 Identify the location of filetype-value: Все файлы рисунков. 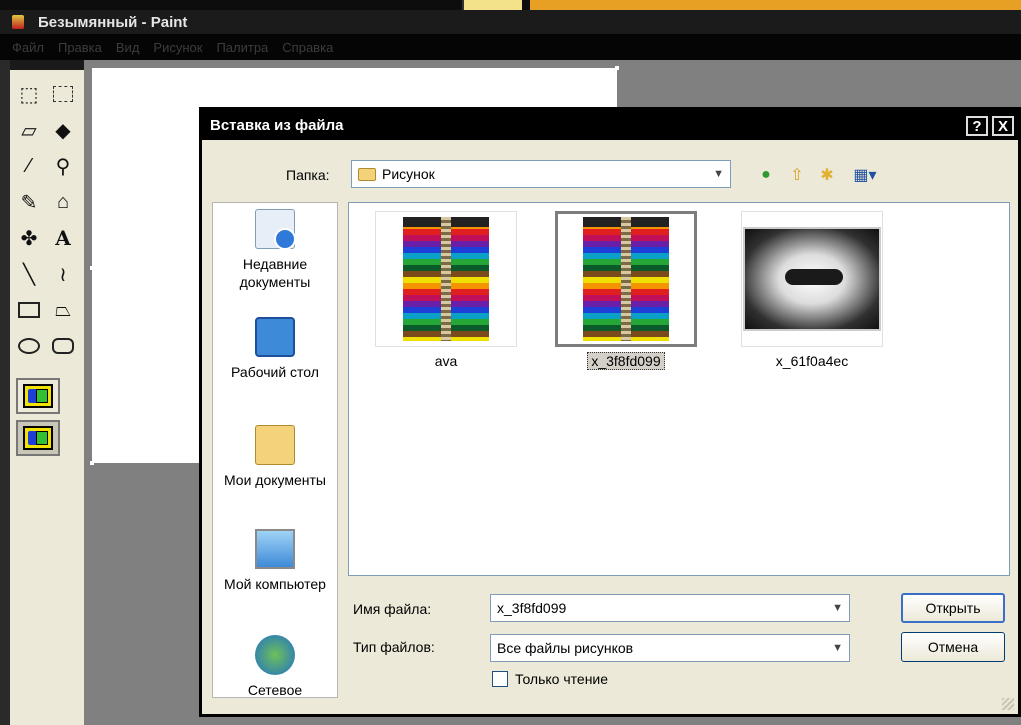
(565, 648).